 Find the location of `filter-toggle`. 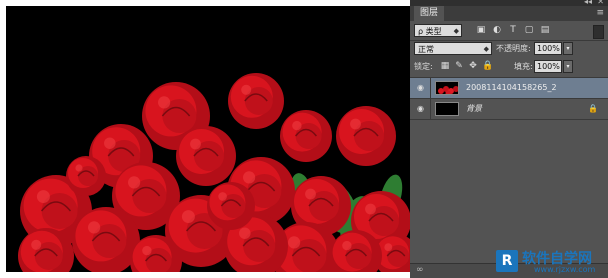

filter-toggle is located at coordinates (598, 32).